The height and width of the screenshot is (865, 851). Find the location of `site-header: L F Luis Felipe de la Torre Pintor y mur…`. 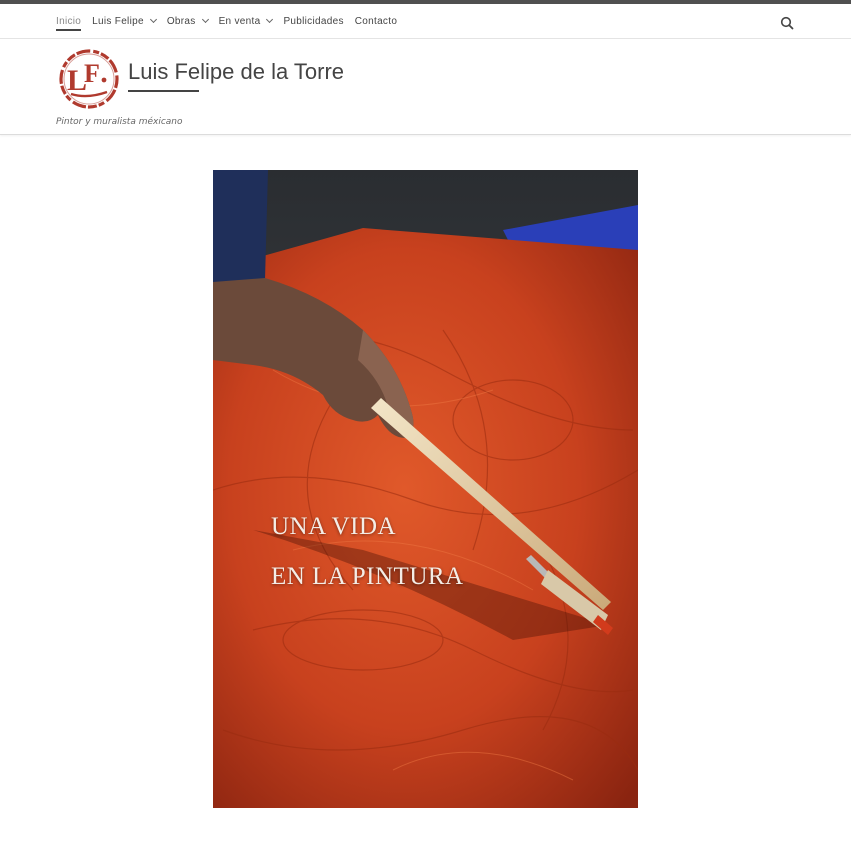

site-header: L F Luis Felipe de la Torre Pintor y mur… is located at coordinates (425, 87).